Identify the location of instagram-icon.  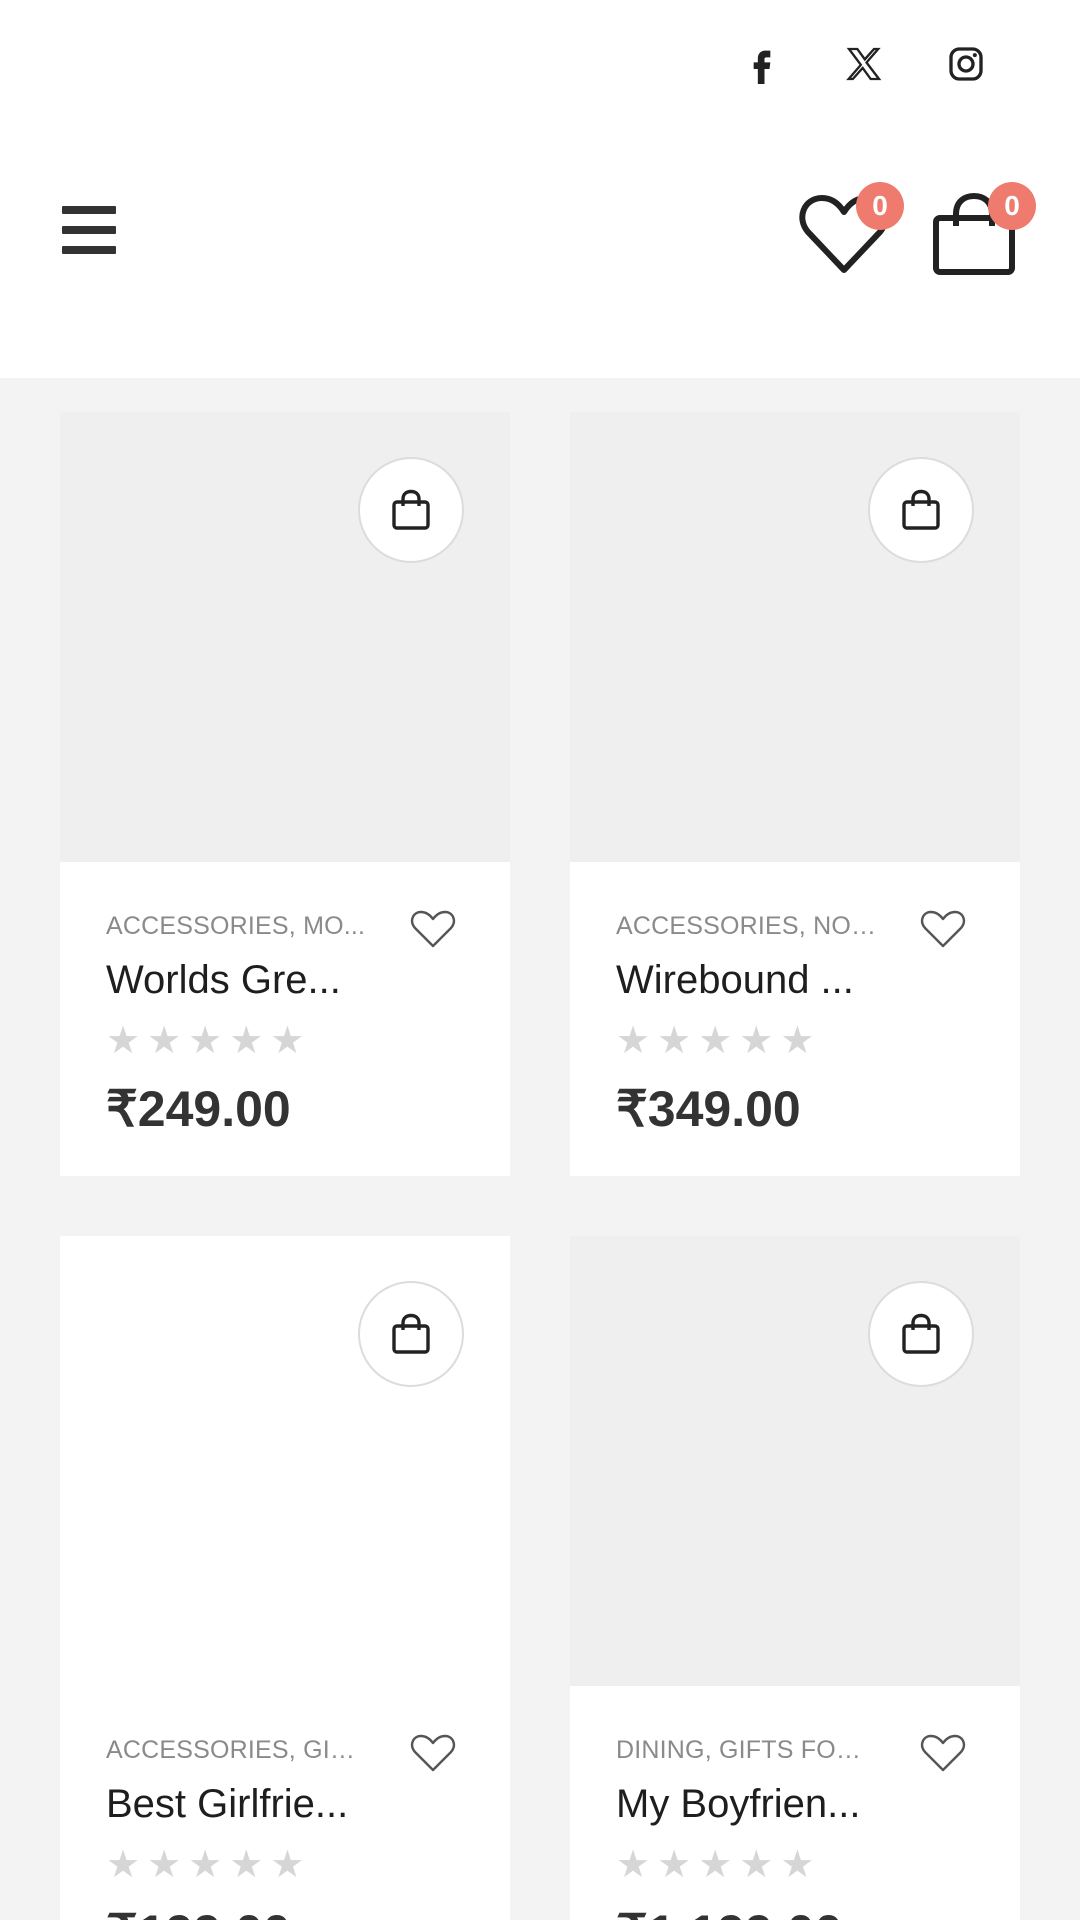
(966, 64).